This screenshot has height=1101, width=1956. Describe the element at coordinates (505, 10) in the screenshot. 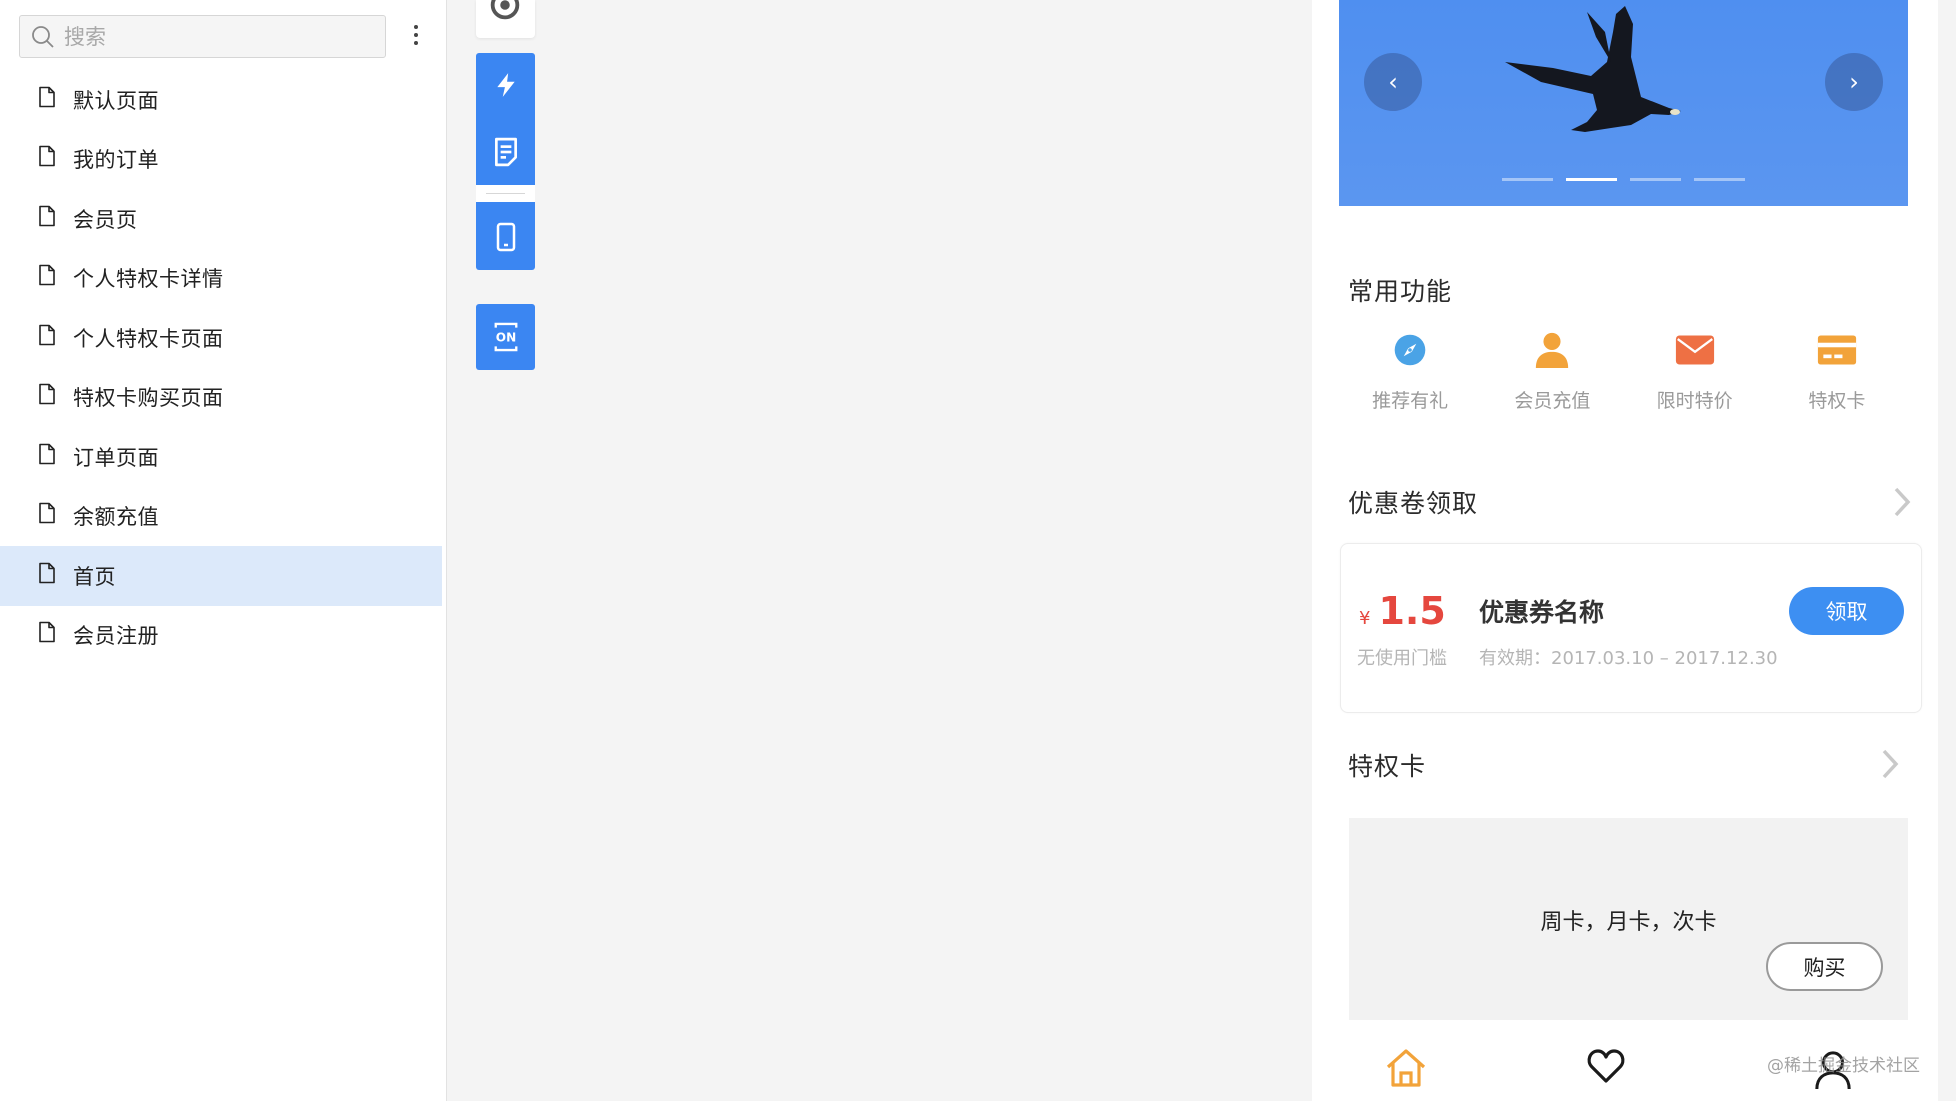

I see `target-icon` at that location.